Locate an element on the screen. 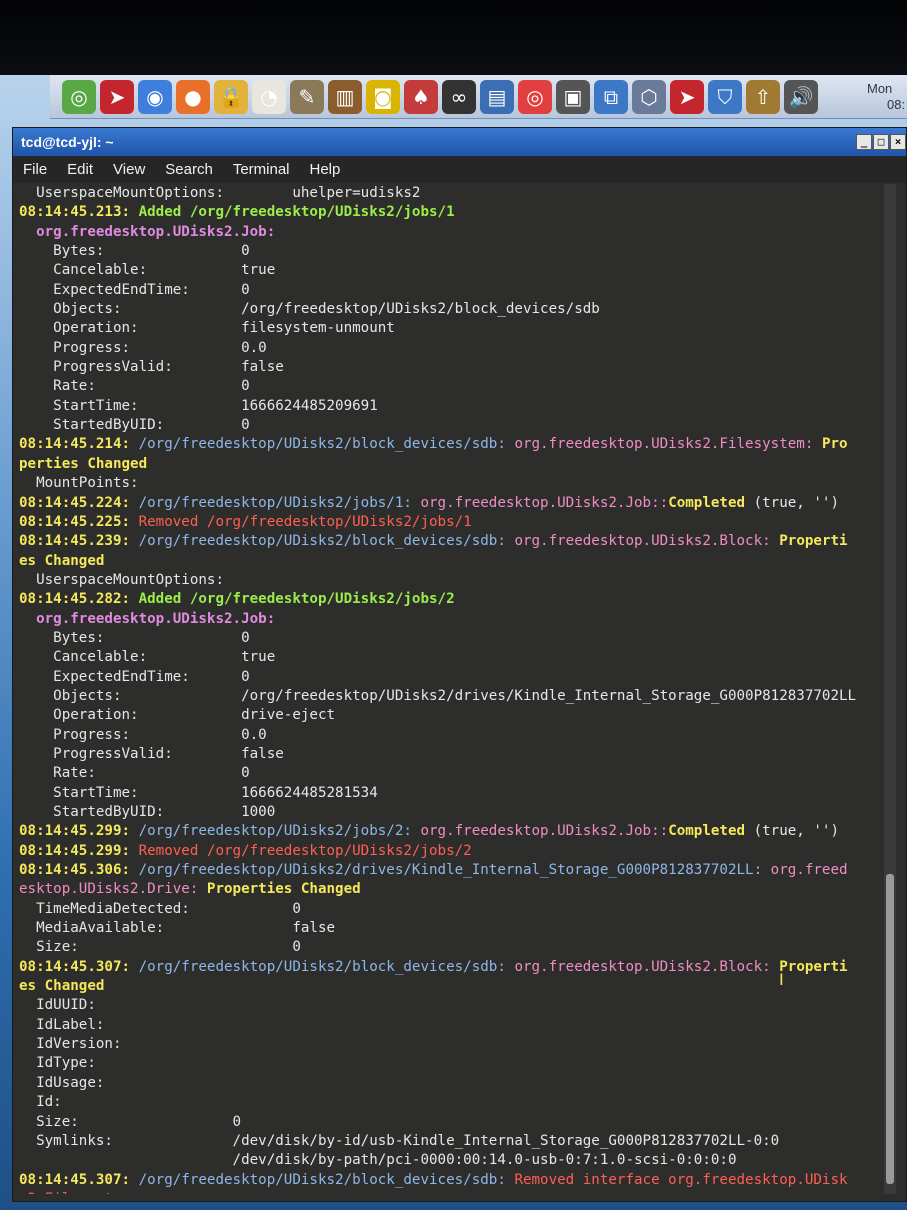  terminal-line: MountPoints: is located at coordinates (447, 483).